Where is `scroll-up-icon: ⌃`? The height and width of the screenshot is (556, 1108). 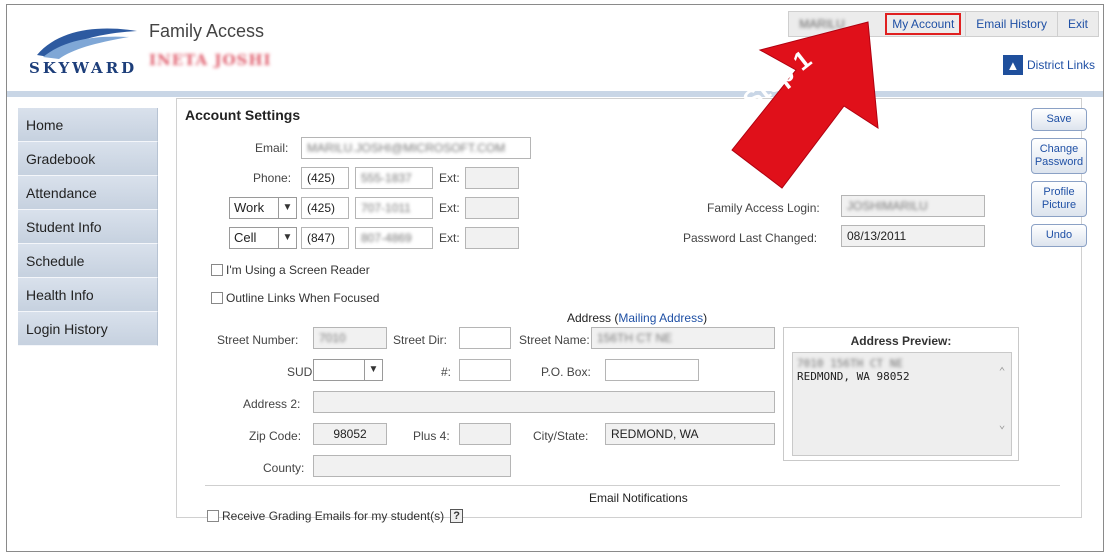
scroll-up-icon: ⌃ is located at coordinates (1002, 371).